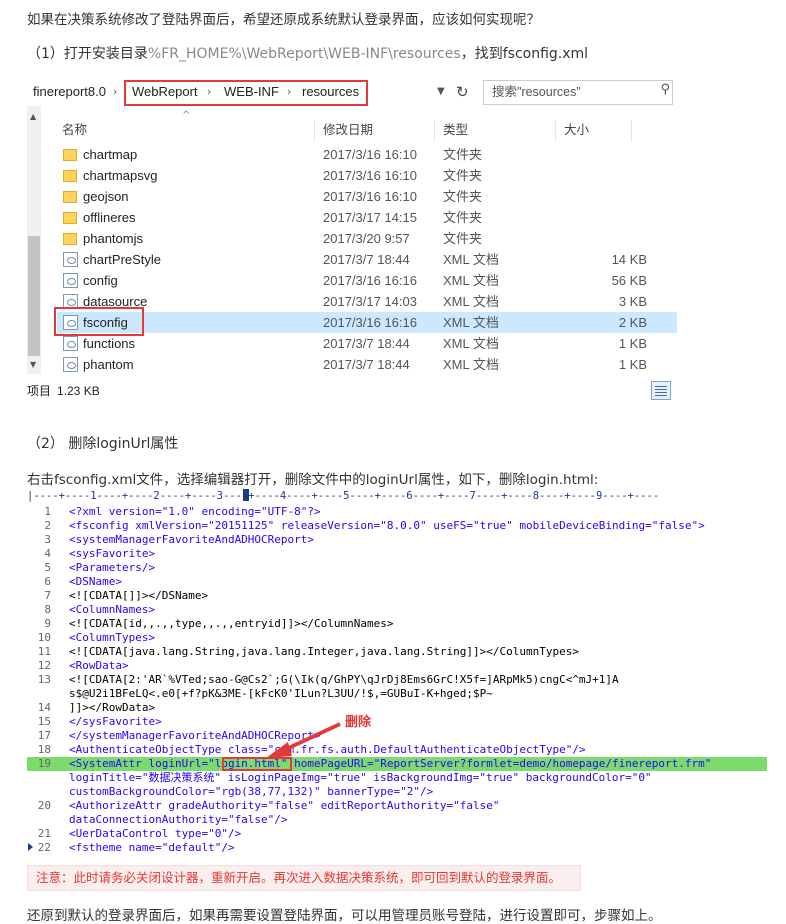 The image size is (786, 924). Describe the element at coordinates (370, 217) in the screenshot. I see `file-date: 2017/3/17 14:15` at that location.